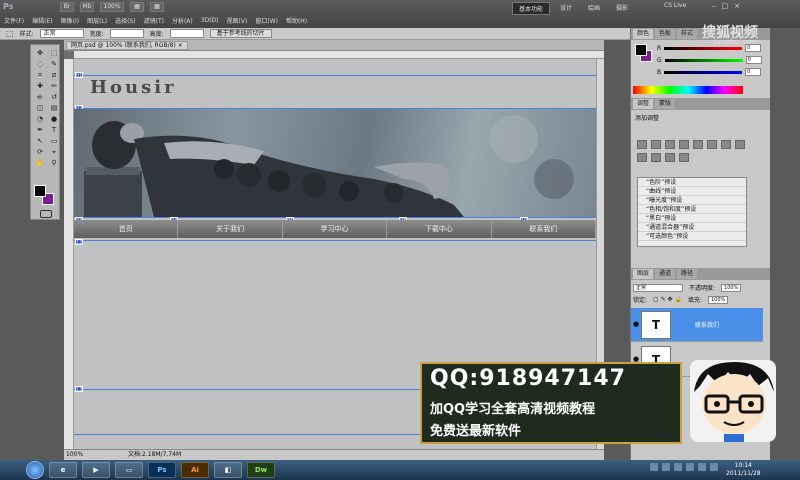 Image resolution: width=800 pixels, height=480 pixels. Describe the element at coordinates (129, 470) in the screenshot. I see `taskbar-folder-icon: ▭` at that location.